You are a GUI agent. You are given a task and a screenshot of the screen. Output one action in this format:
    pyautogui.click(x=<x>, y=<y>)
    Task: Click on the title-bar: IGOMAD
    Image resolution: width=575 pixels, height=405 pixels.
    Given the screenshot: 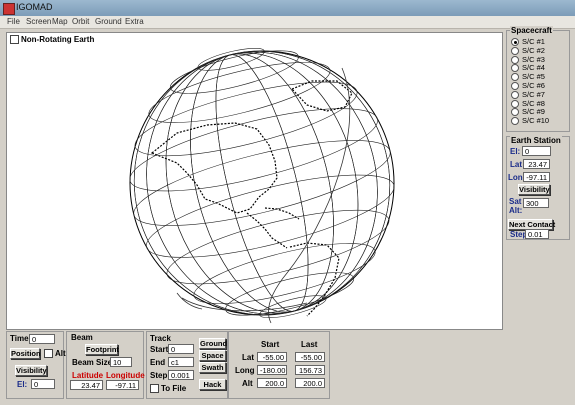 What is the action you would take?
    pyautogui.click(x=287, y=8)
    